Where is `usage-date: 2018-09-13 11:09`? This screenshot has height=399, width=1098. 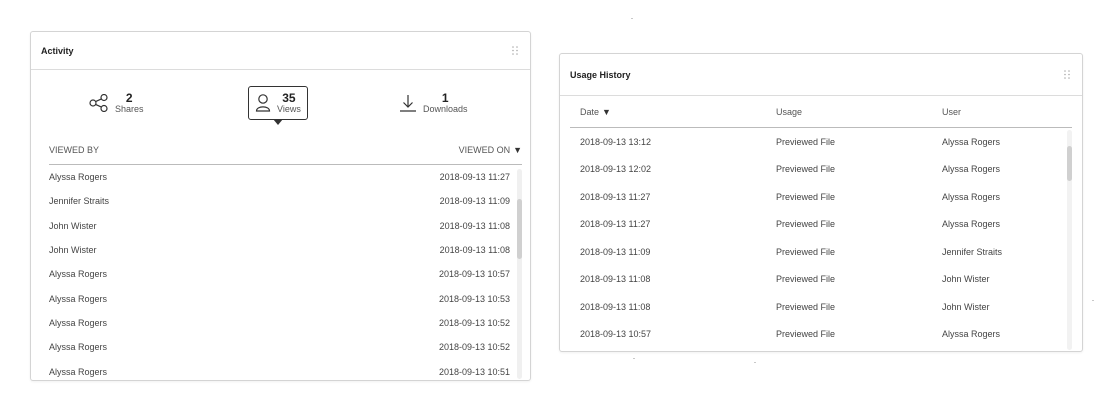 usage-date: 2018-09-13 11:09 is located at coordinates (615, 251).